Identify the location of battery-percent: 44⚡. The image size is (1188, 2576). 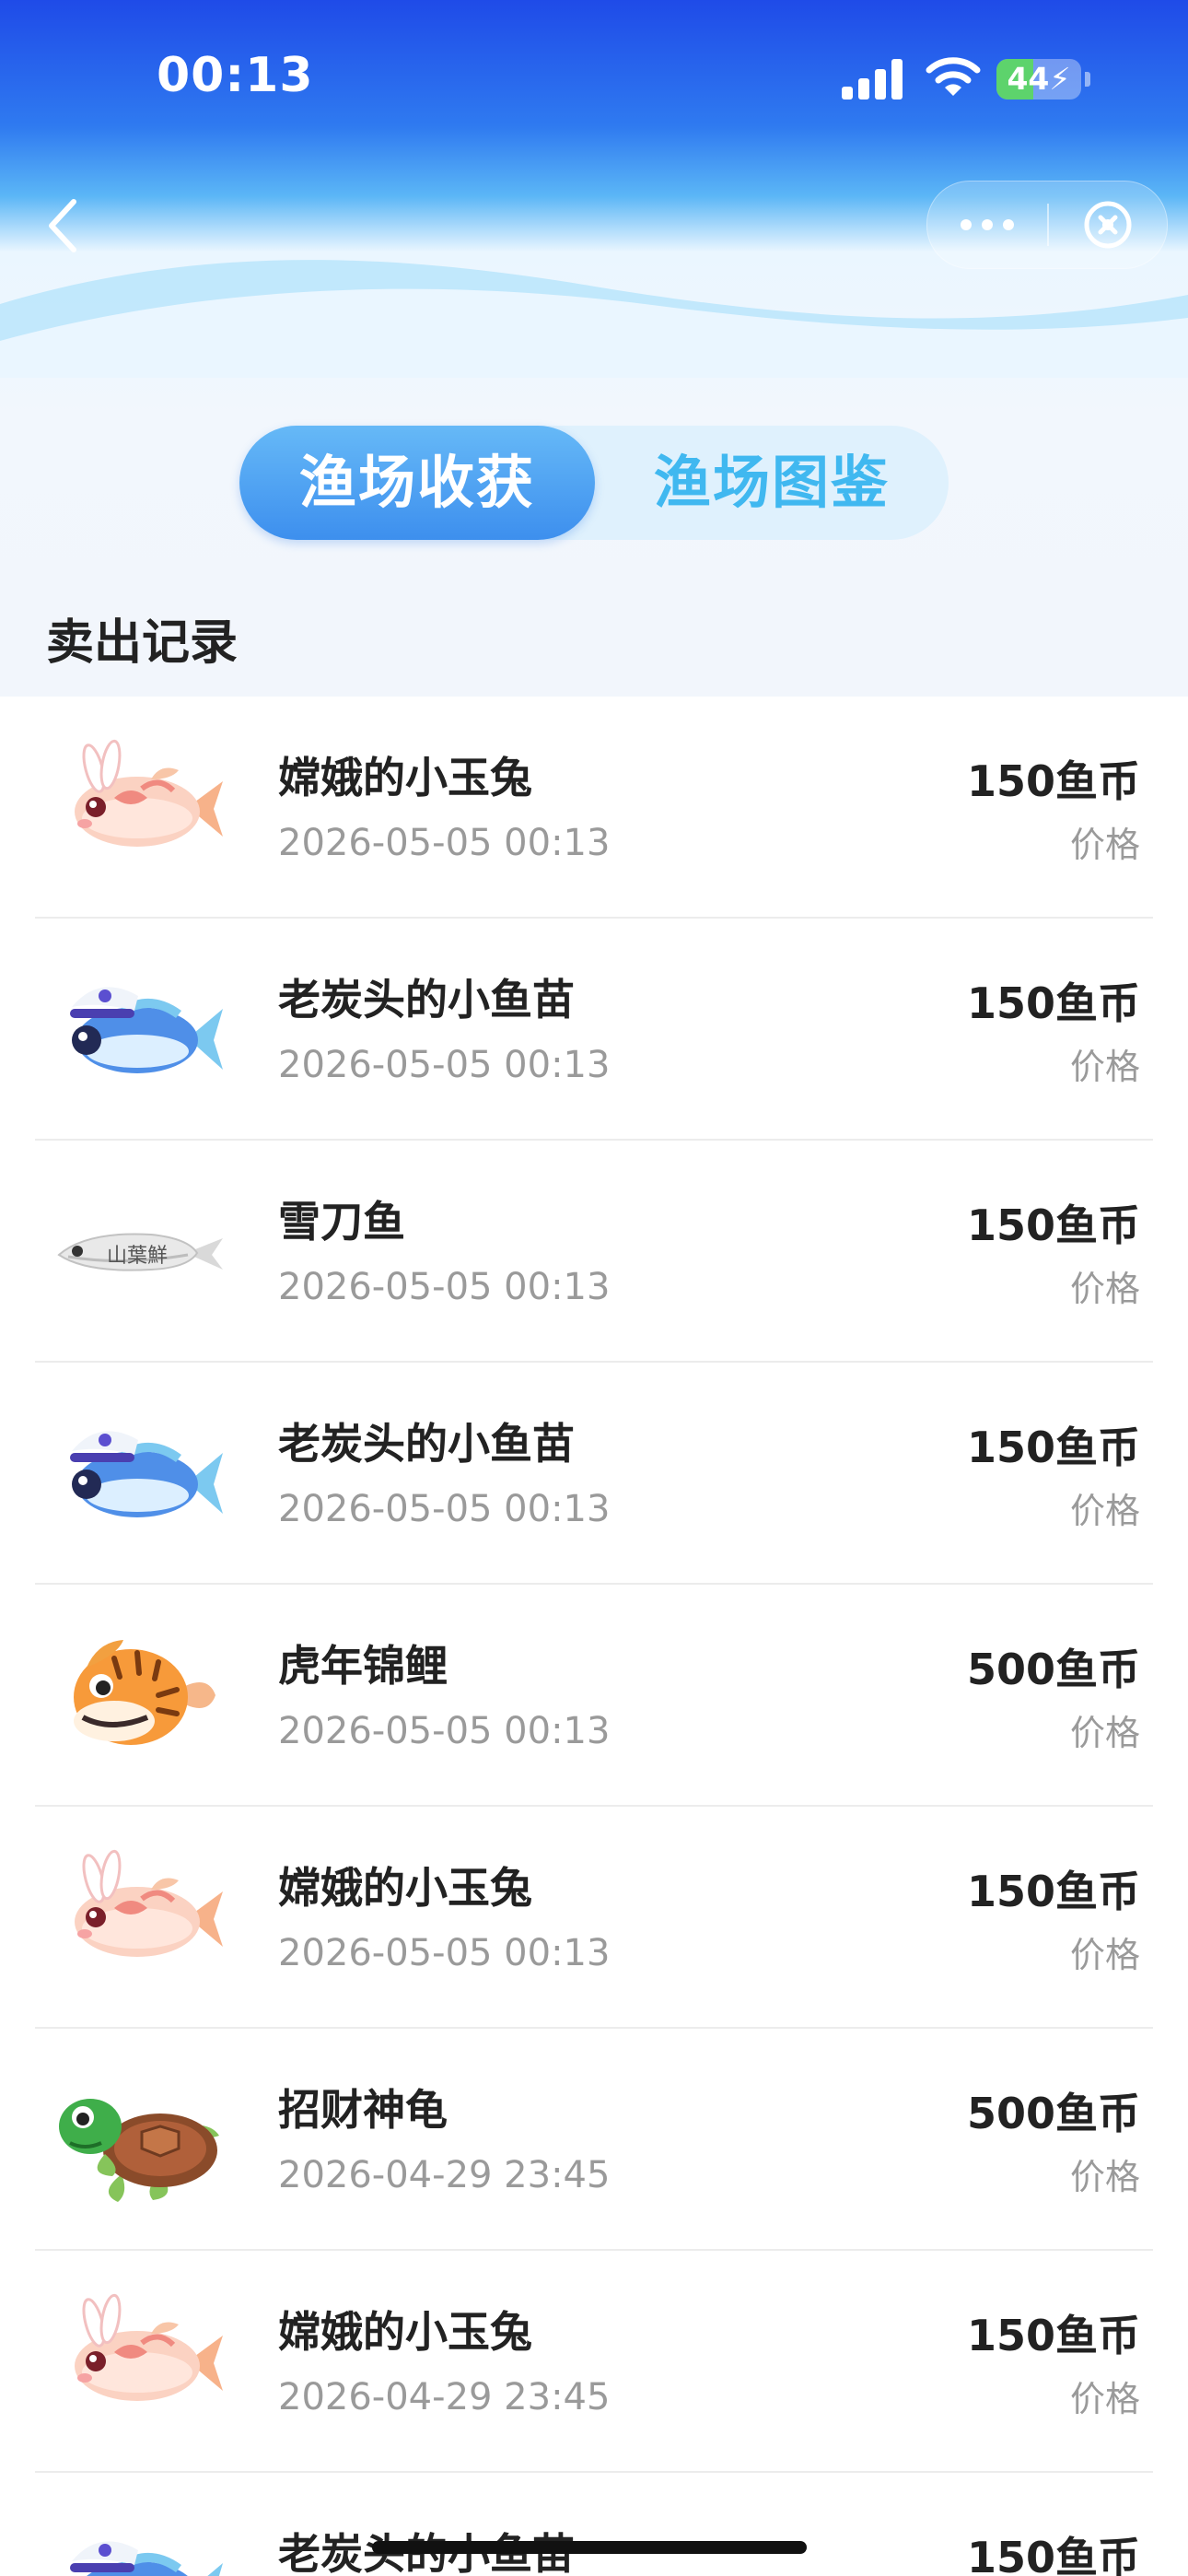
(1039, 79).